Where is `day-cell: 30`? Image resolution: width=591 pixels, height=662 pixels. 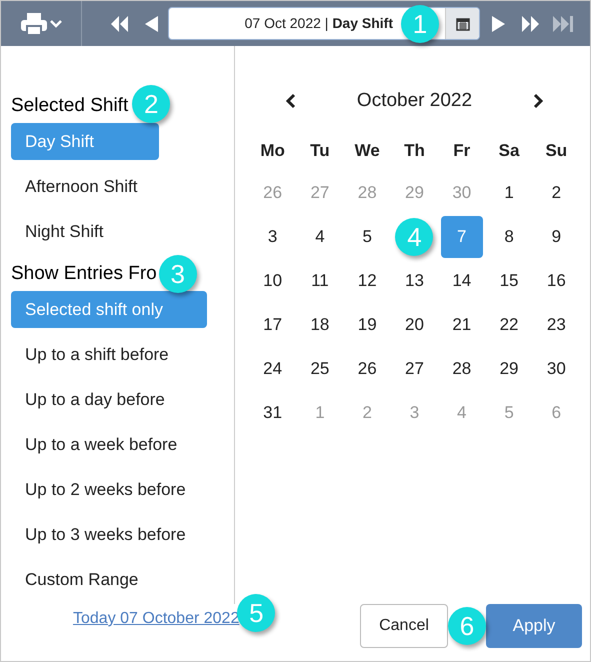
day-cell: 30 is located at coordinates (556, 369).